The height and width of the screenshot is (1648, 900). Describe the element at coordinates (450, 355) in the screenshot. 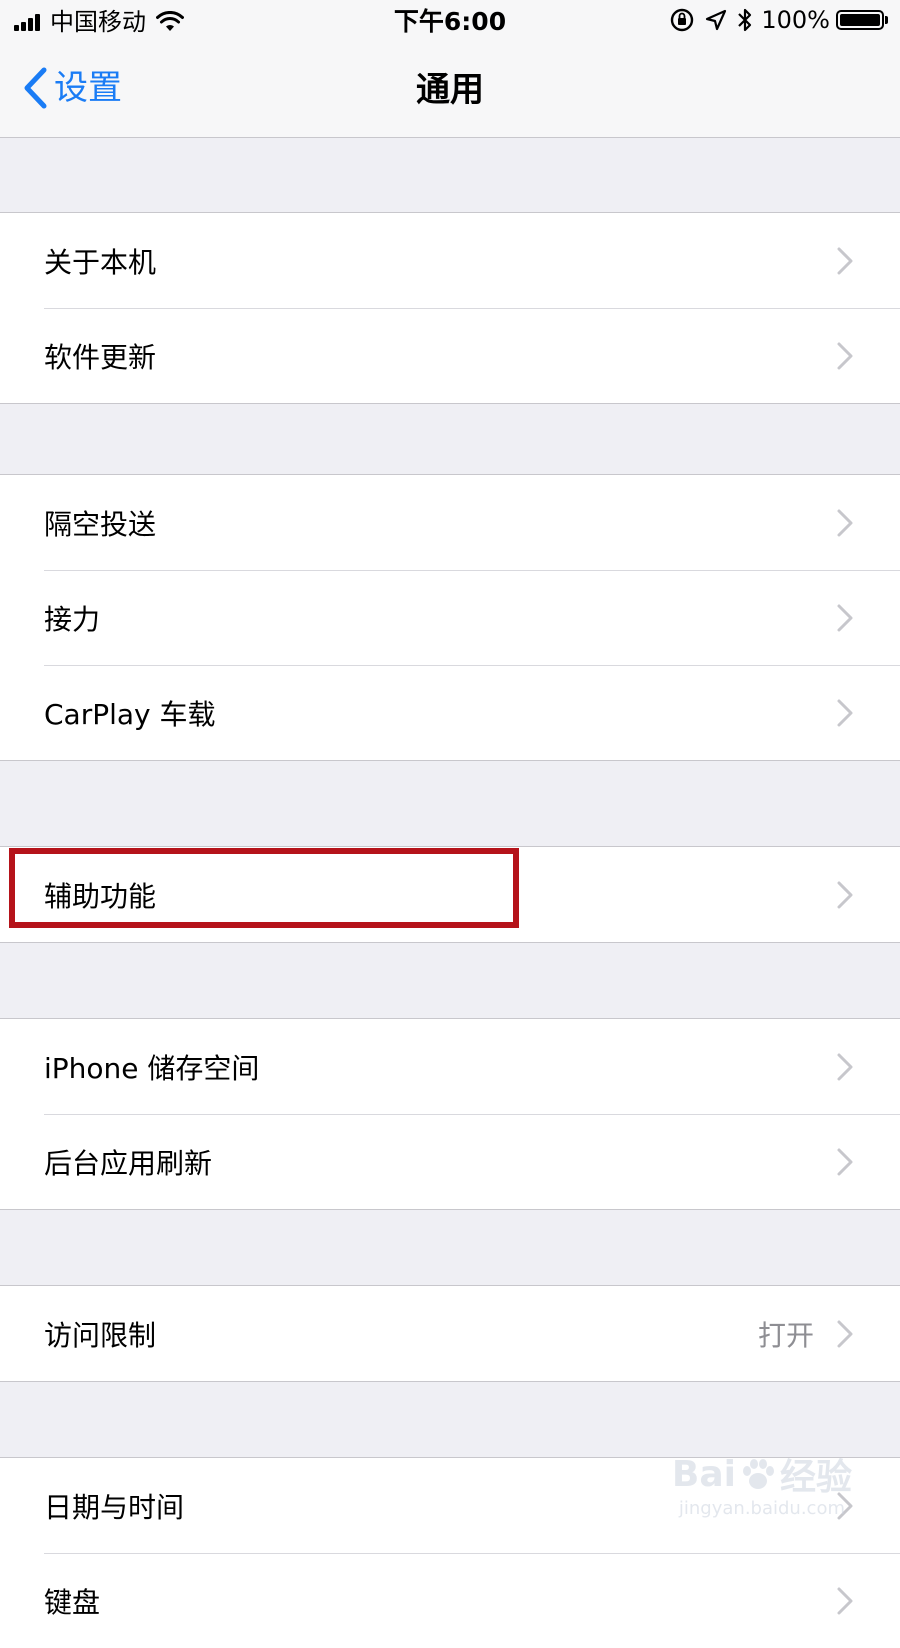

I see `row-software-update: 软件更新` at that location.